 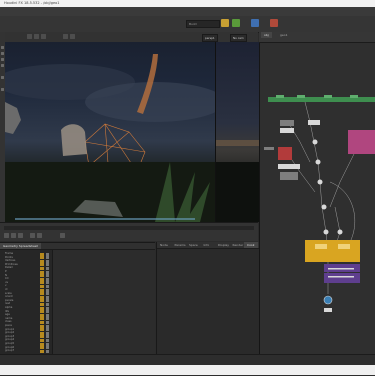 What do you see at coordinates (236, 23) in the screenshot?
I see `render-tool-icon` at bounding box center [236, 23].